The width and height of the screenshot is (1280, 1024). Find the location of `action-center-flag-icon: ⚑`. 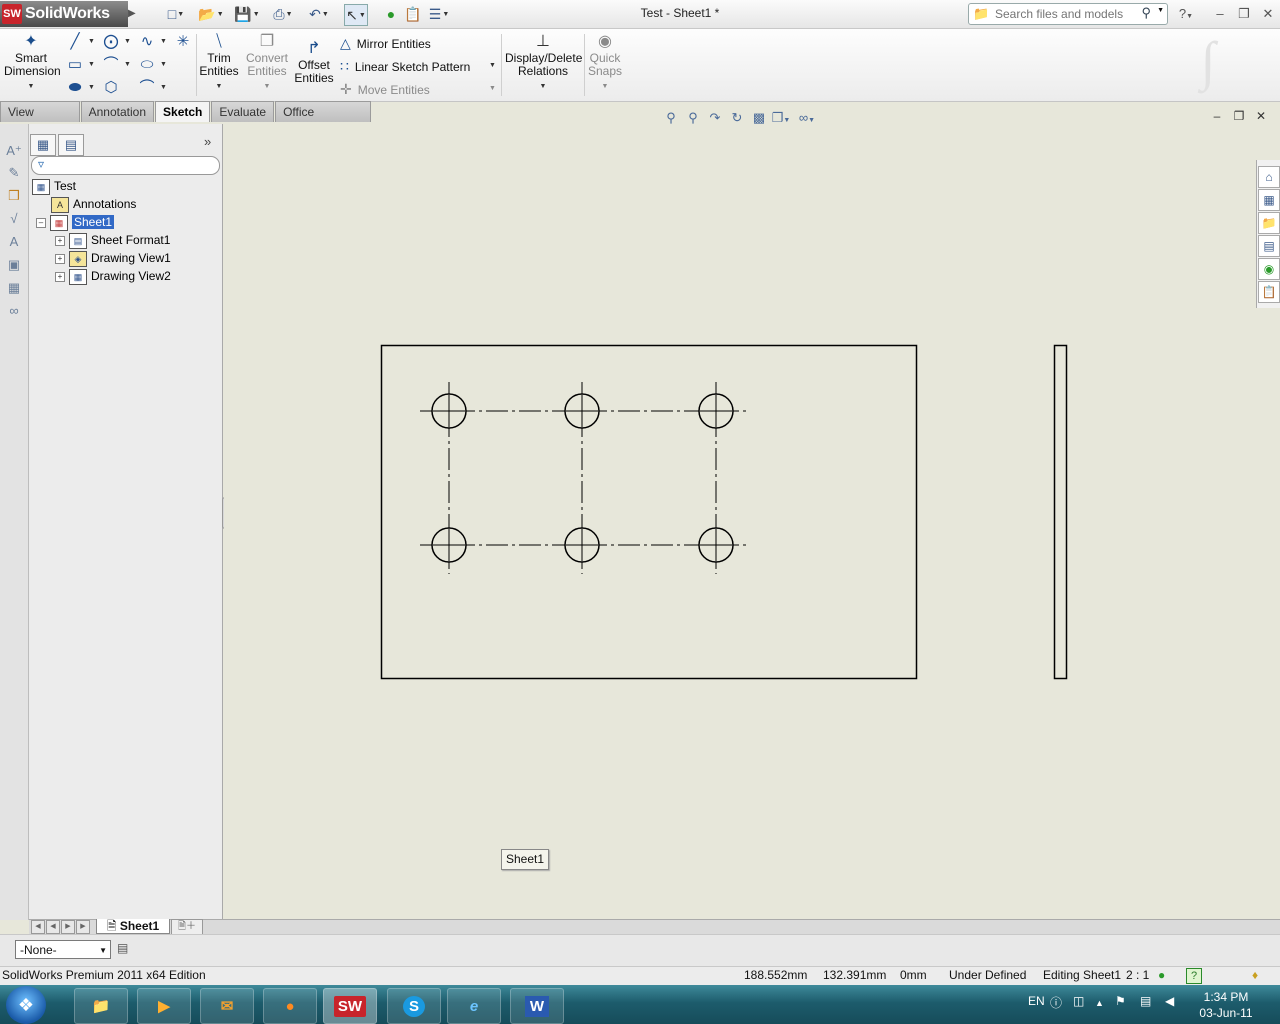

action-center-flag-icon: ⚑ is located at coordinates (1120, 1001).